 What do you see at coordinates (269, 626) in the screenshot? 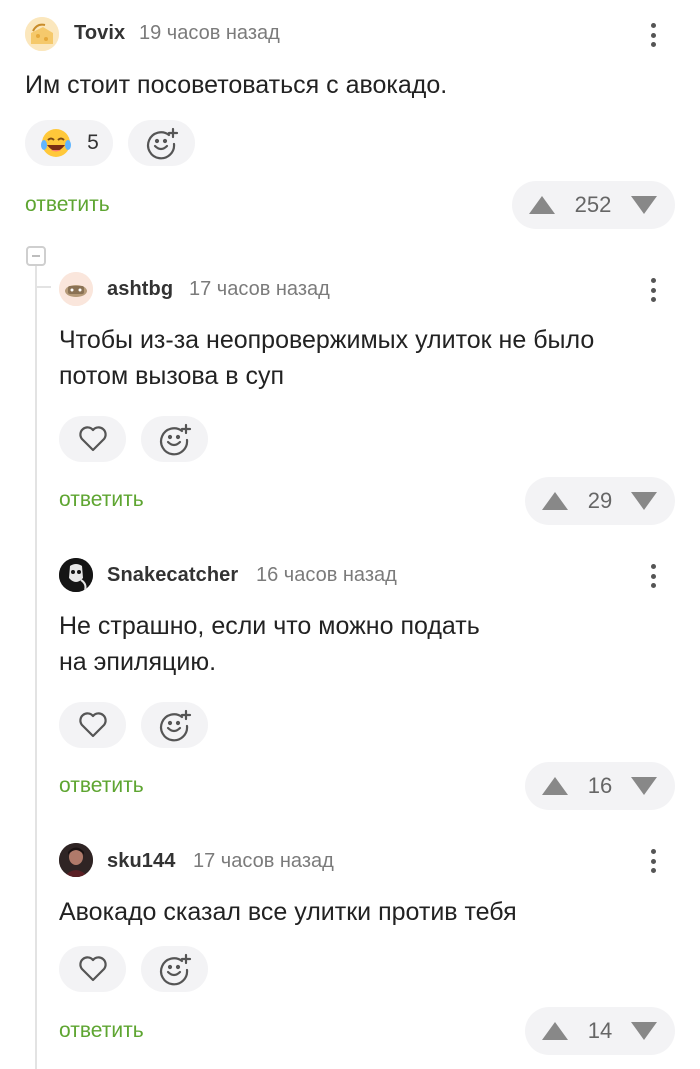
I see `comment-text-line: Не страшно, если что можно подать` at bounding box center [269, 626].